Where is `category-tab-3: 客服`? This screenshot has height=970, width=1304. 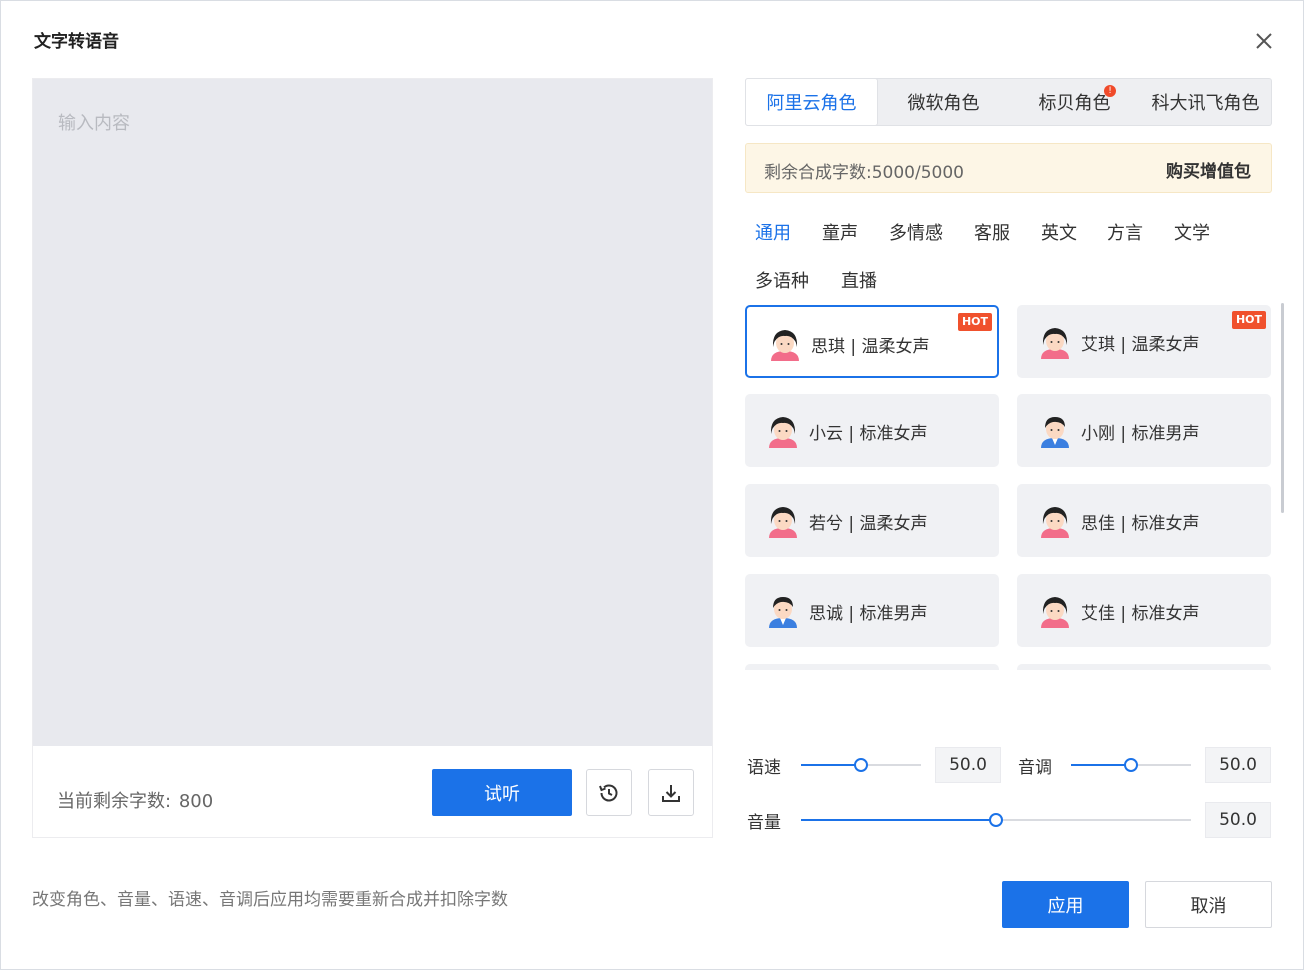 category-tab-3: 客服 is located at coordinates (992, 232).